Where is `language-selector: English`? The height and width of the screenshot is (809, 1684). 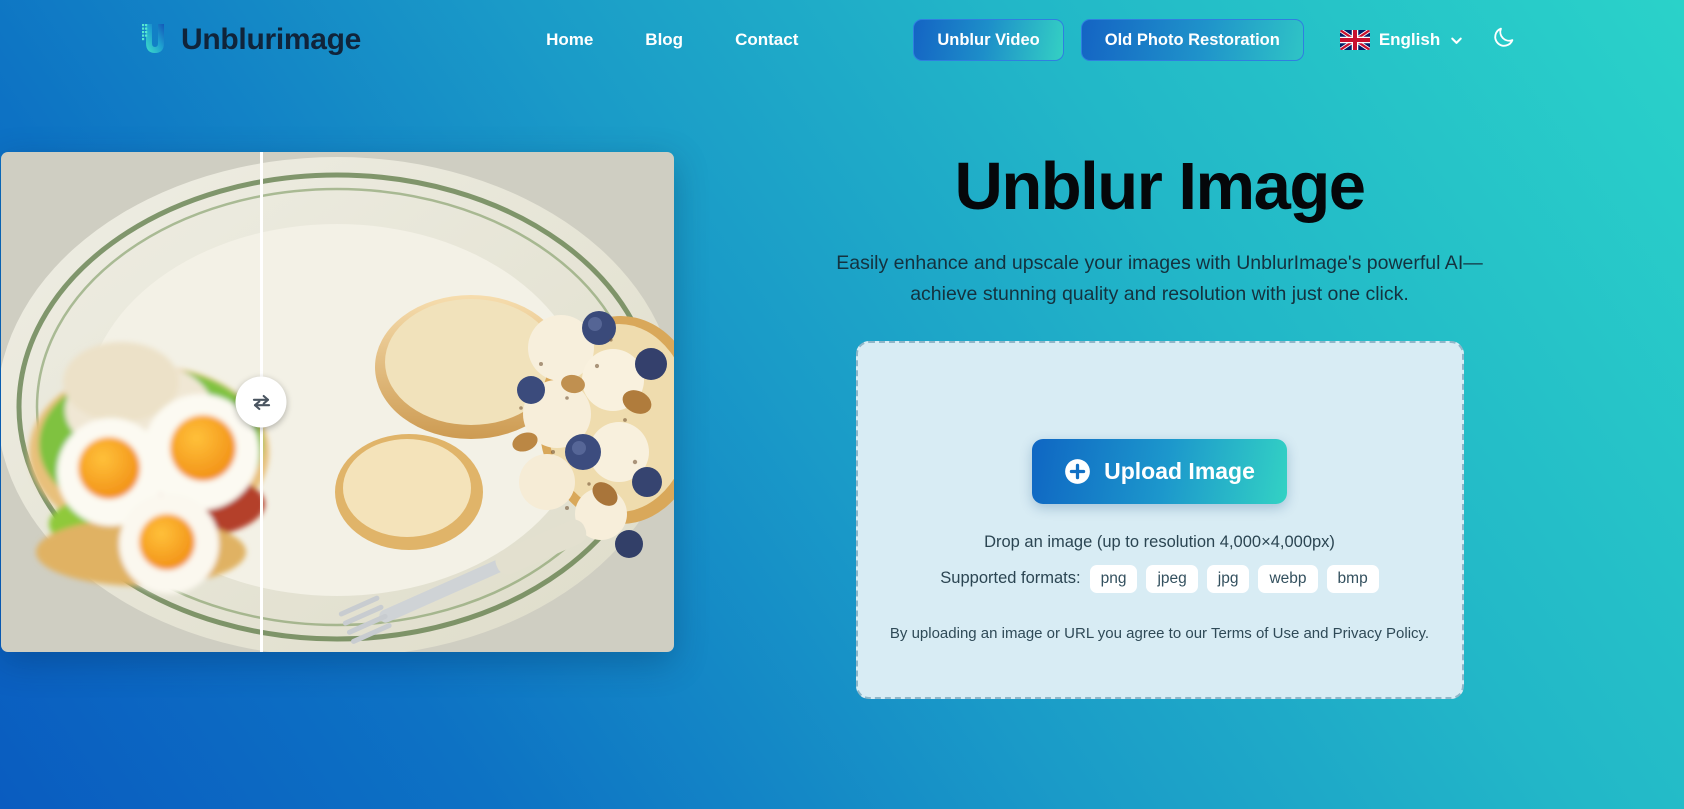
language-selector: English is located at coordinates (1401, 40).